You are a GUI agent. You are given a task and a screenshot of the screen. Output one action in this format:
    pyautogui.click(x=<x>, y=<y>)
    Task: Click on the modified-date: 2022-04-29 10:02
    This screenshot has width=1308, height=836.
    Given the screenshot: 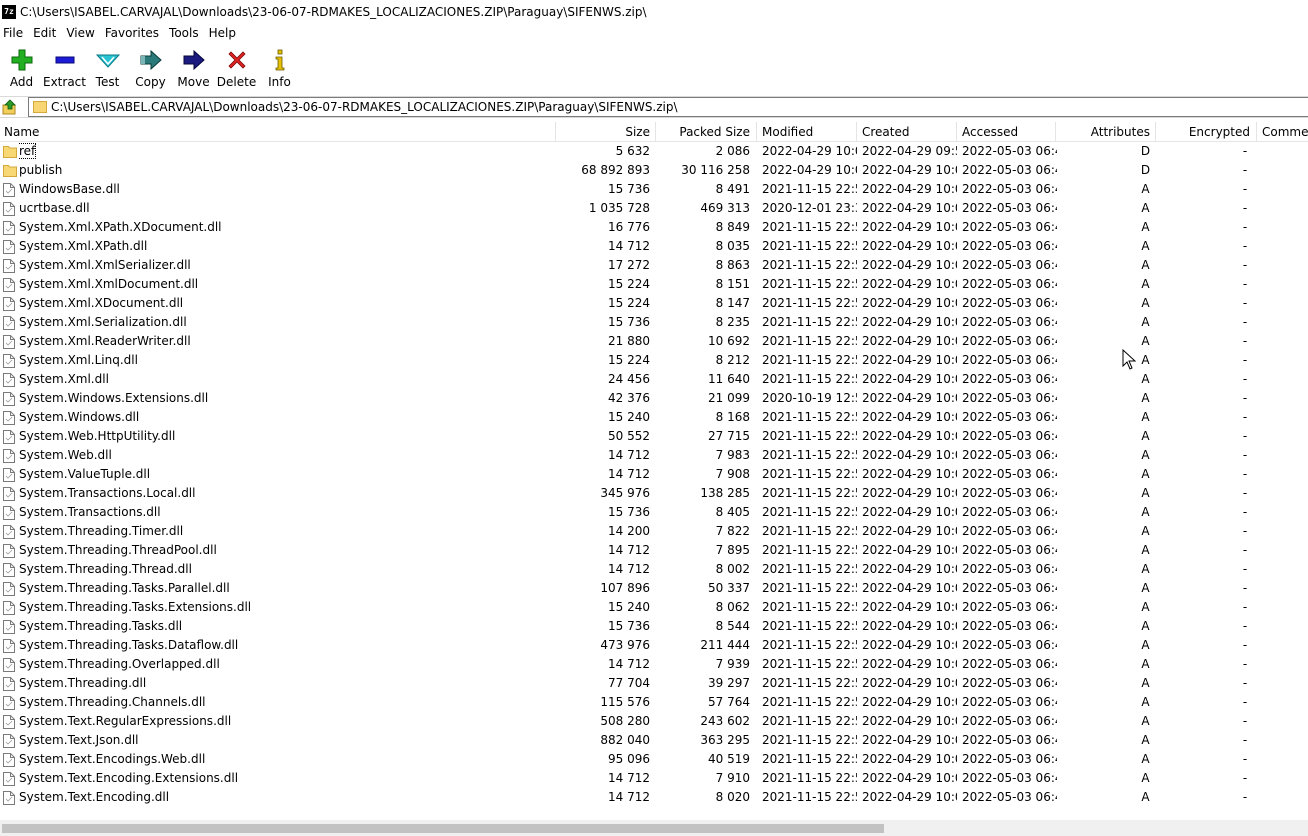 What is the action you would take?
    pyautogui.click(x=809, y=151)
    